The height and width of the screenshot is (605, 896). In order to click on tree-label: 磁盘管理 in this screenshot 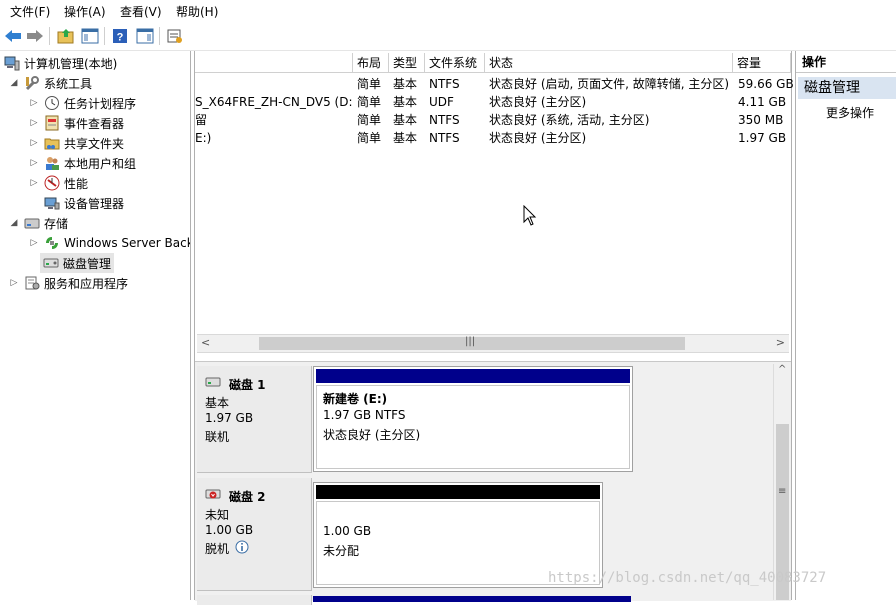, I will do `click(87, 263)`.